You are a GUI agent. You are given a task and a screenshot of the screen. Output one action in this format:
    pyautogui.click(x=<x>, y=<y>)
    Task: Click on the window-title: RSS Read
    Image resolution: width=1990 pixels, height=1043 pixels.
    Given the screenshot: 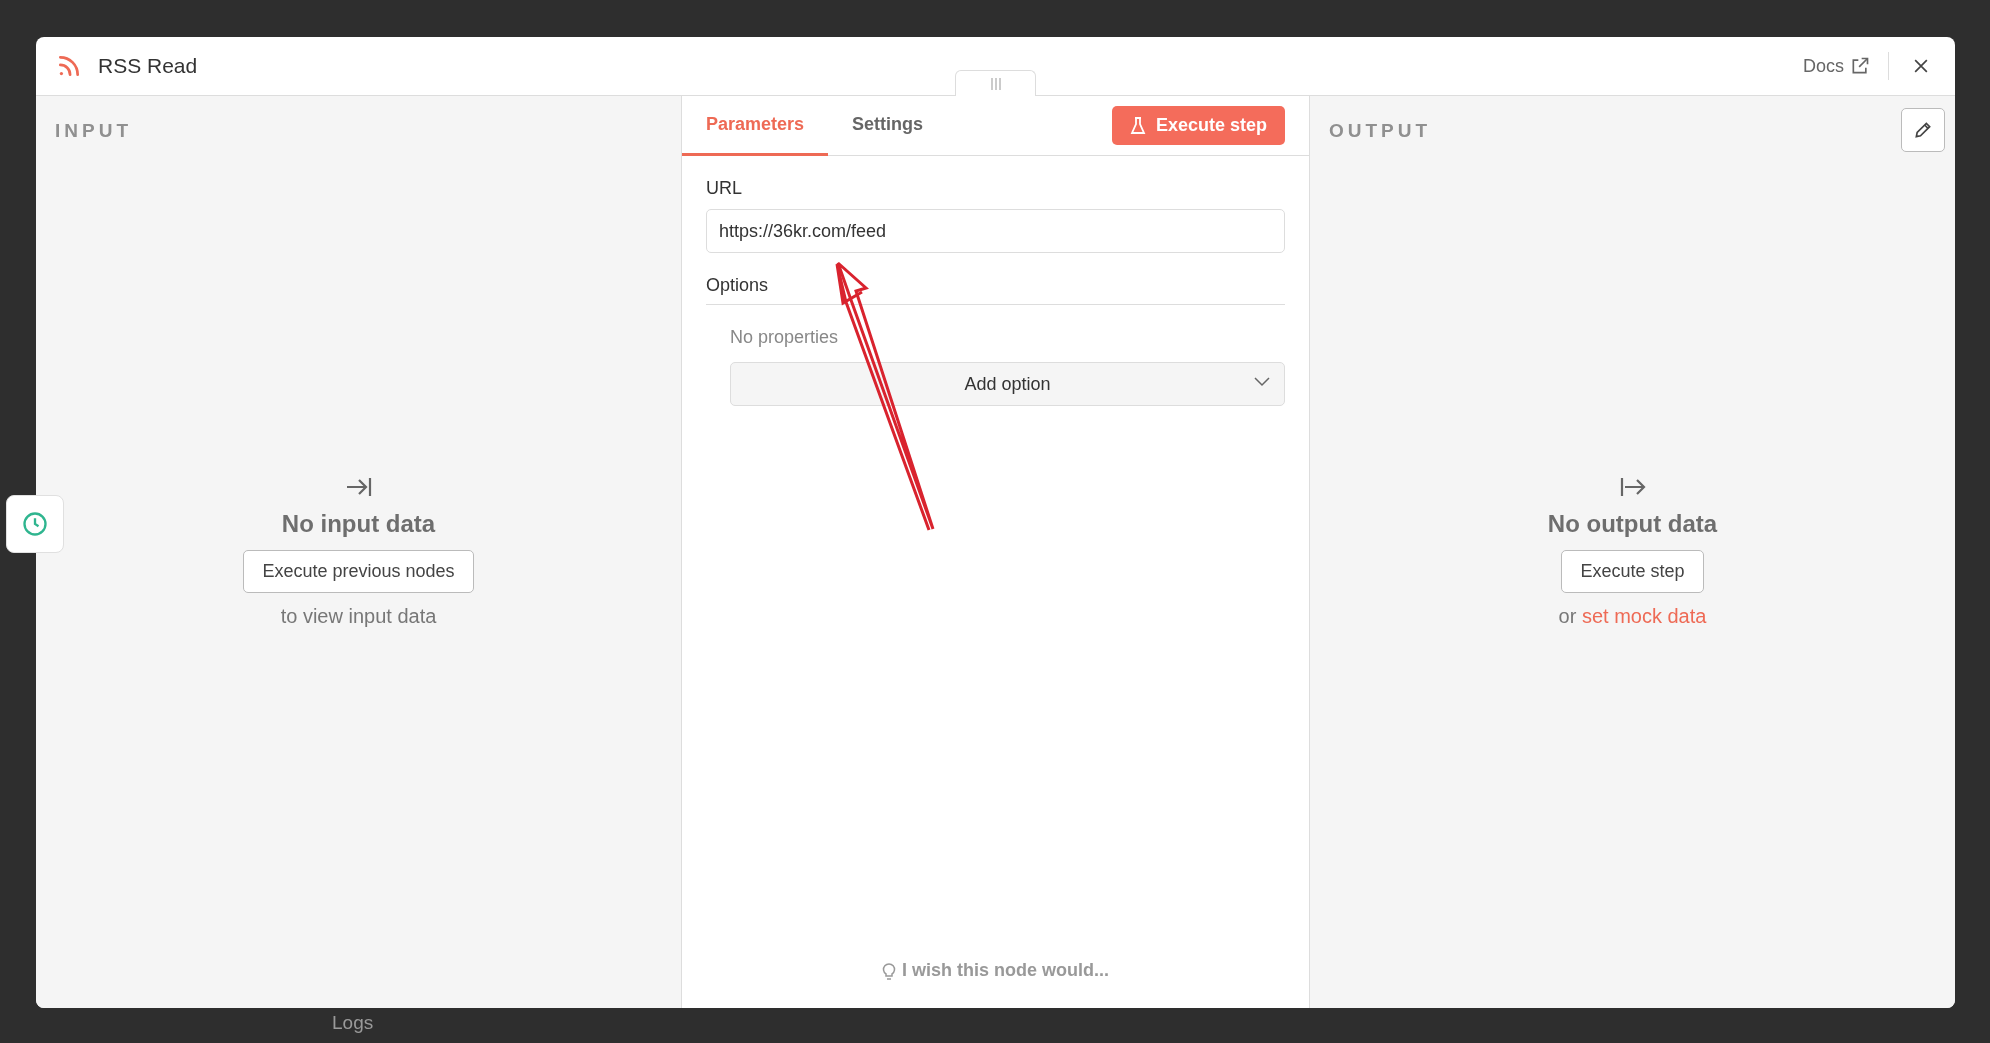 What is the action you would take?
    pyautogui.click(x=148, y=66)
    